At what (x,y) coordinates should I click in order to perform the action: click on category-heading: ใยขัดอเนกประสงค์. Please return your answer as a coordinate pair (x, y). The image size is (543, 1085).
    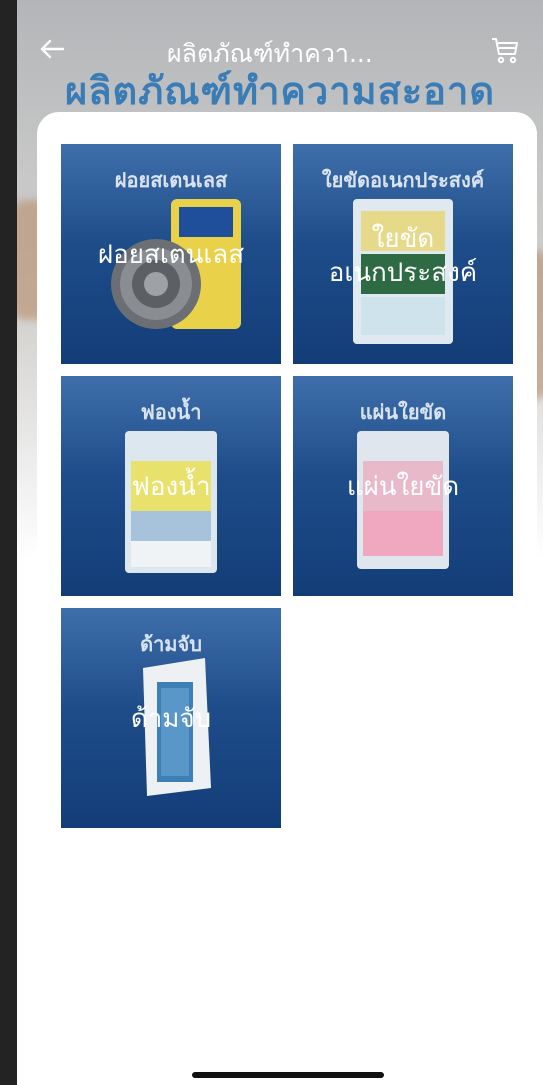
    Looking at the image, I should click on (403, 180).